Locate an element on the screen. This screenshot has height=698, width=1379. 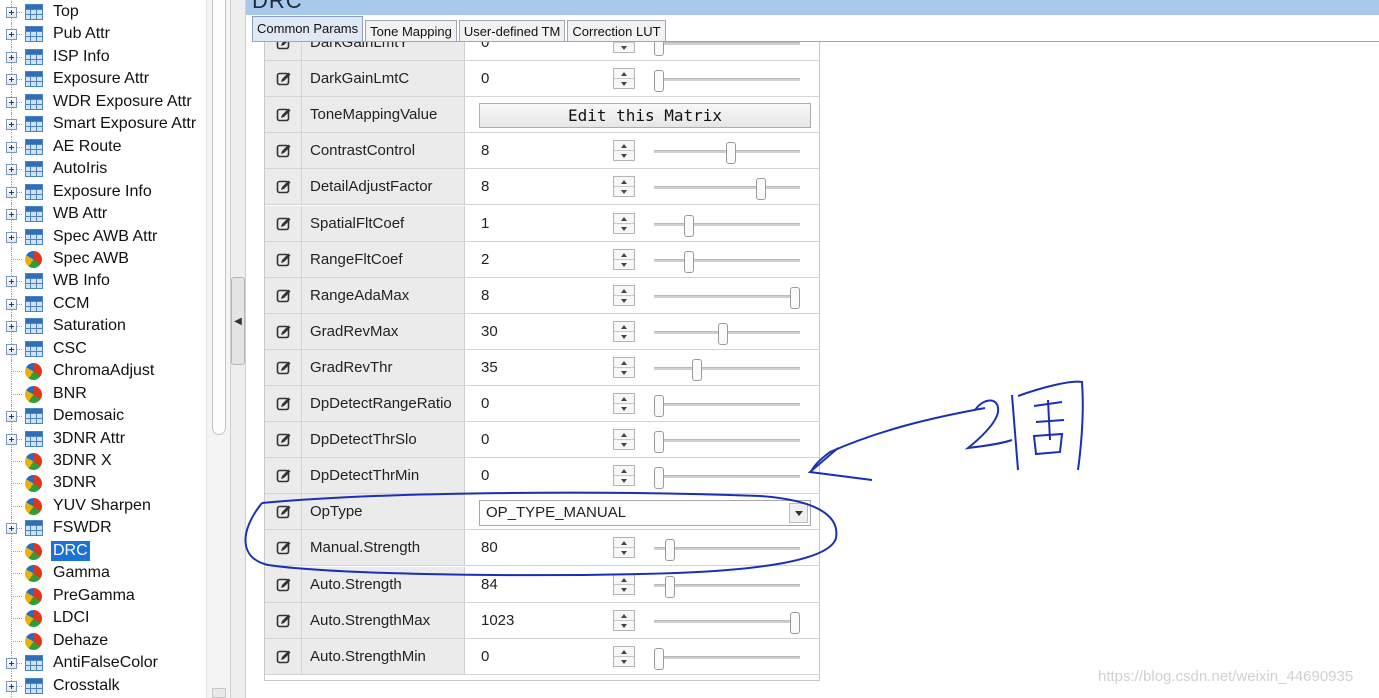
param-value-input: 2 is located at coordinates (485, 260).